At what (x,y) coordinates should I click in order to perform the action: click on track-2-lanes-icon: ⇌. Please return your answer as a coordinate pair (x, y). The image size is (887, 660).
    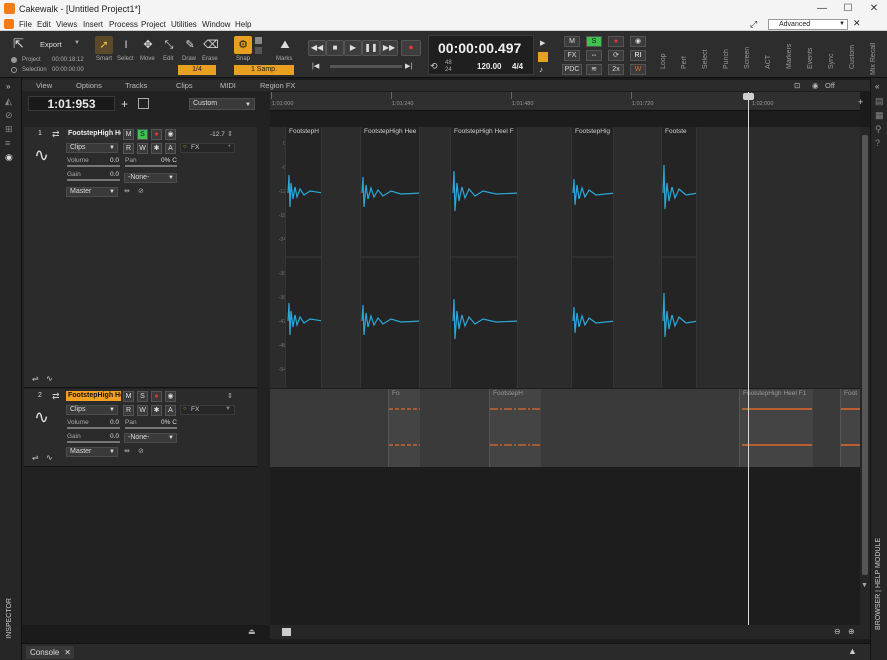
    Looking at the image, I should click on (35, 457).